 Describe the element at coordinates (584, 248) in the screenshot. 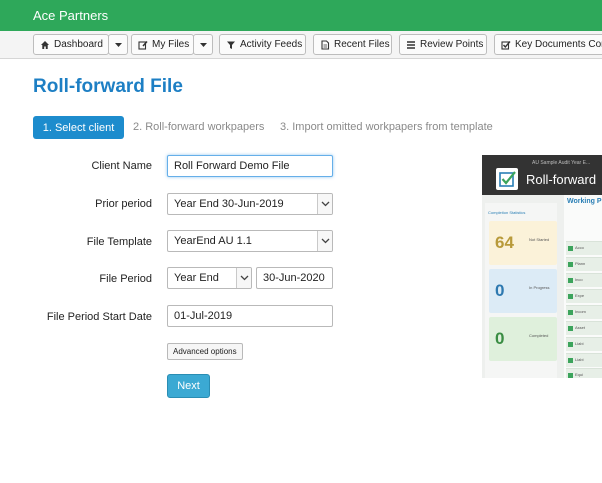

I see `video-row: Acco` at that location.